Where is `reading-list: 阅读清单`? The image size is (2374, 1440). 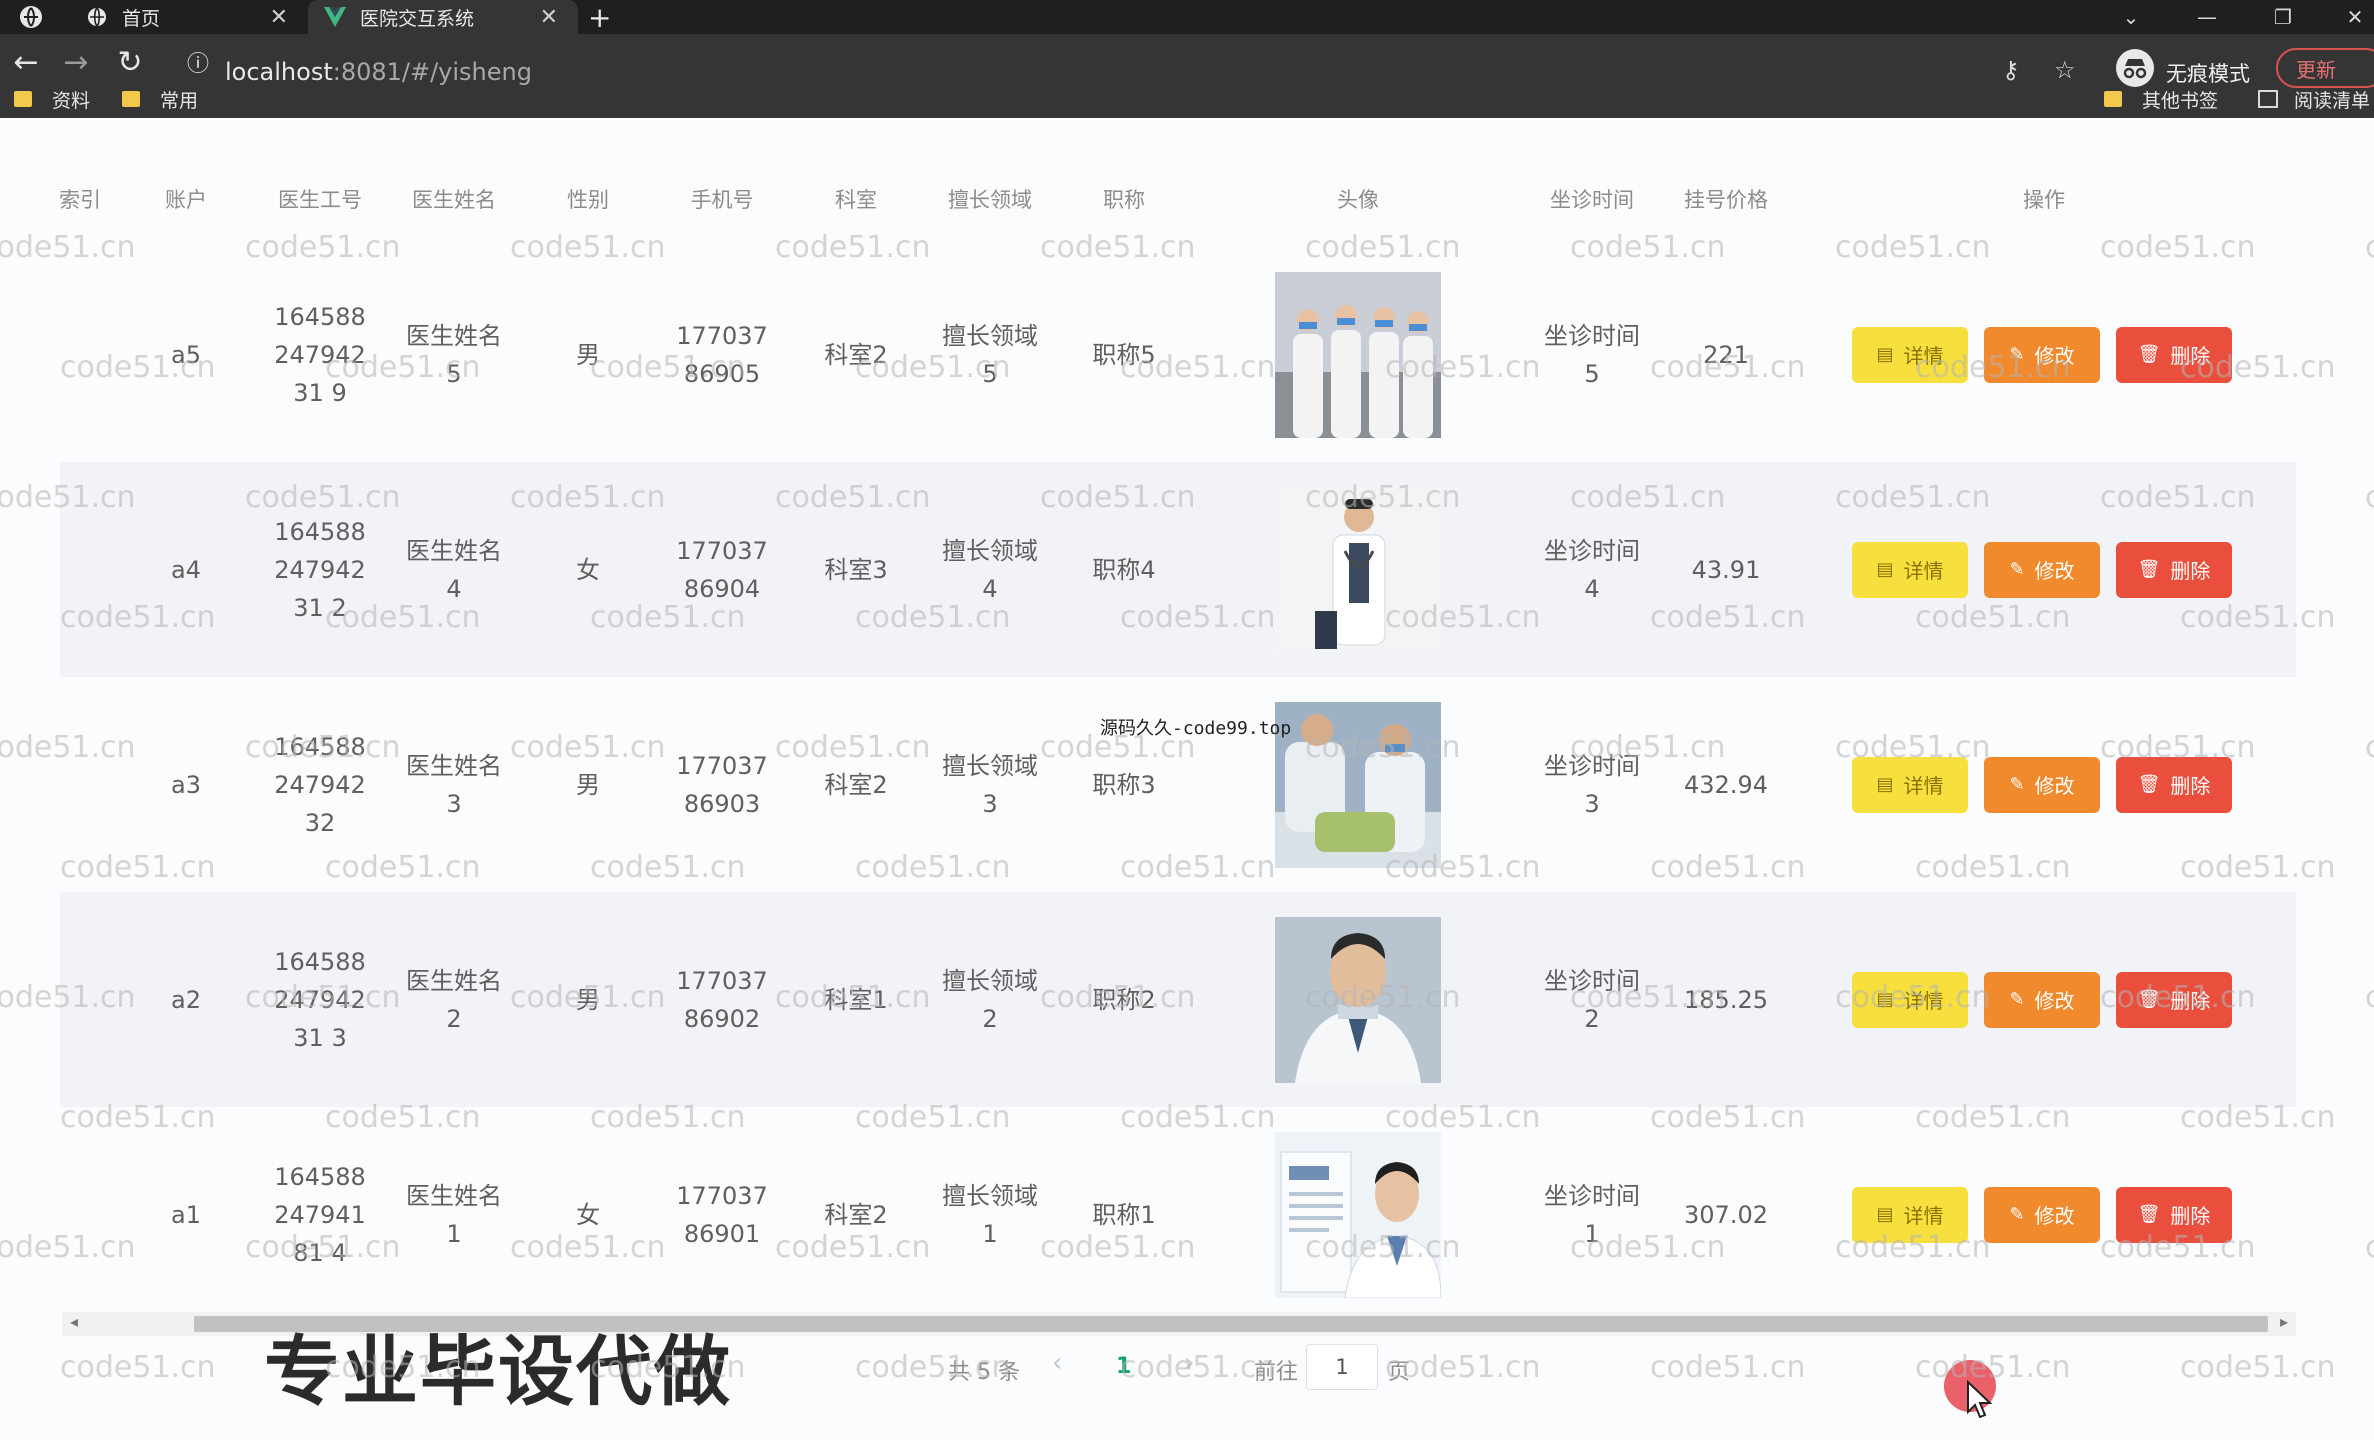
reading-list: 阅读清单 is located at coordinates (2314, 99).